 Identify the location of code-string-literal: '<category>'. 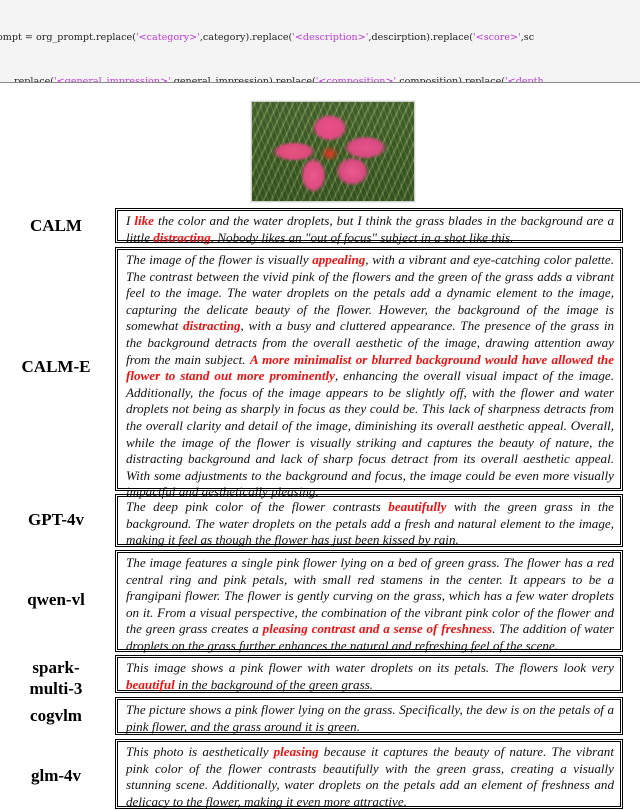
(167, 38).